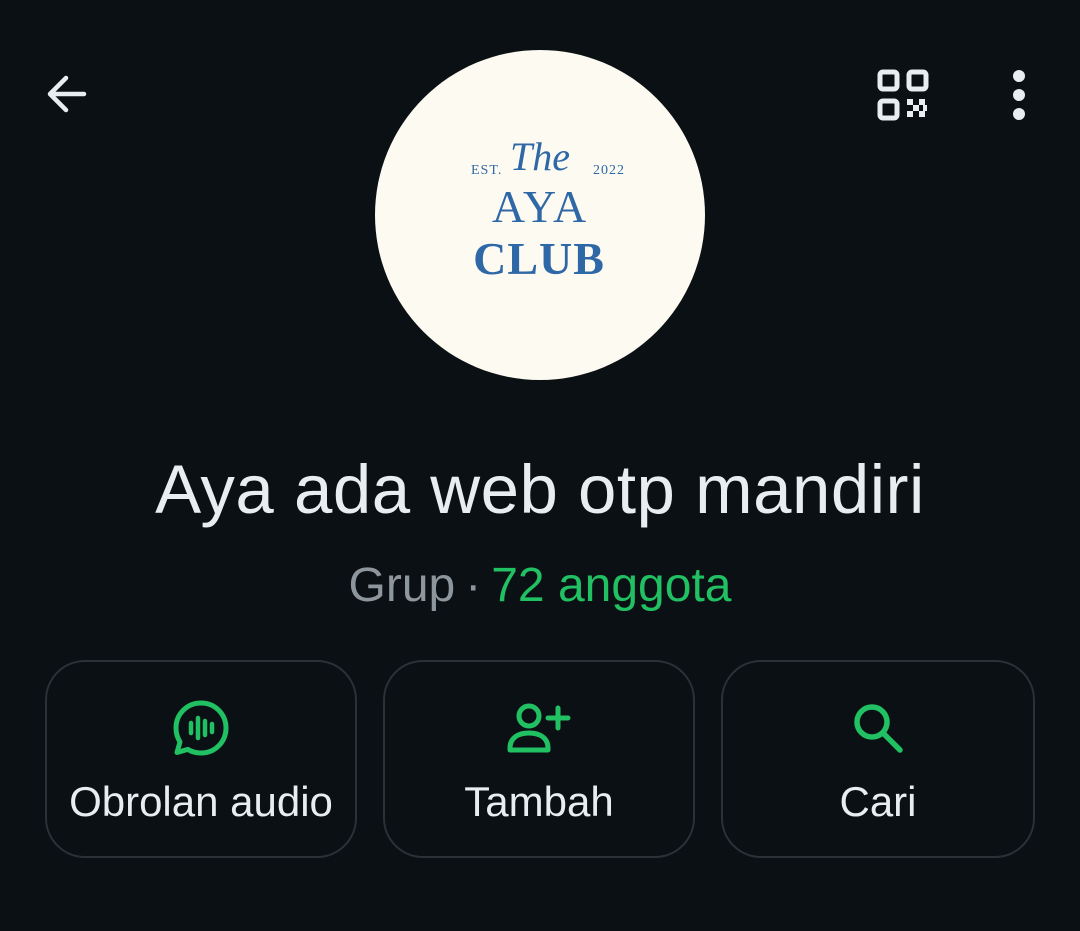 The image size is (1080, 931). What do you see at coordinates (201, 801) in the screenshot?
I see `audio-chat-label: Obrolan audio` at bounding box center [201, 801].